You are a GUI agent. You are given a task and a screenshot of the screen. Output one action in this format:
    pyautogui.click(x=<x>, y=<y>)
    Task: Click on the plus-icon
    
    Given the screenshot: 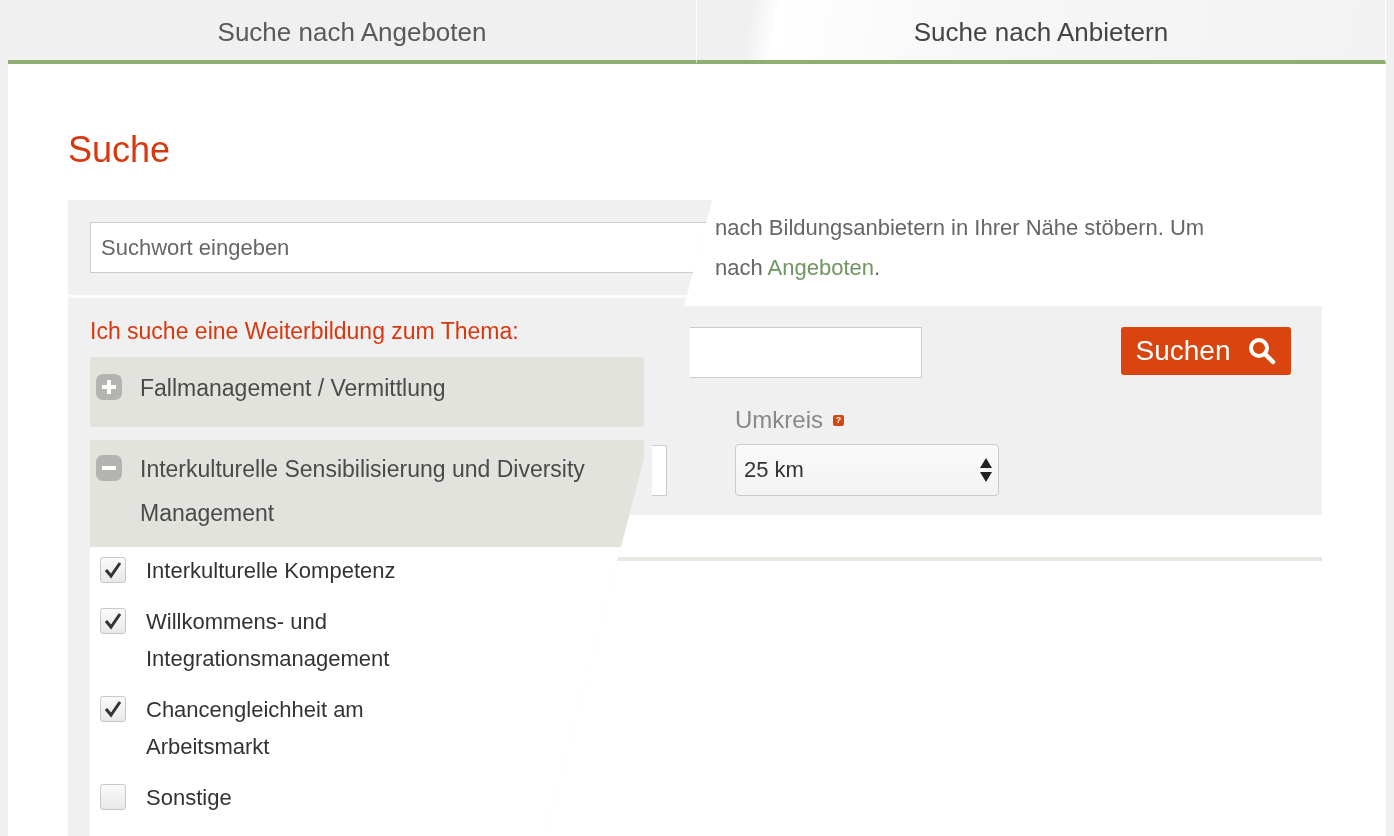 What is the action you would take?
    pyautogui.click(x=109, y=387)
    